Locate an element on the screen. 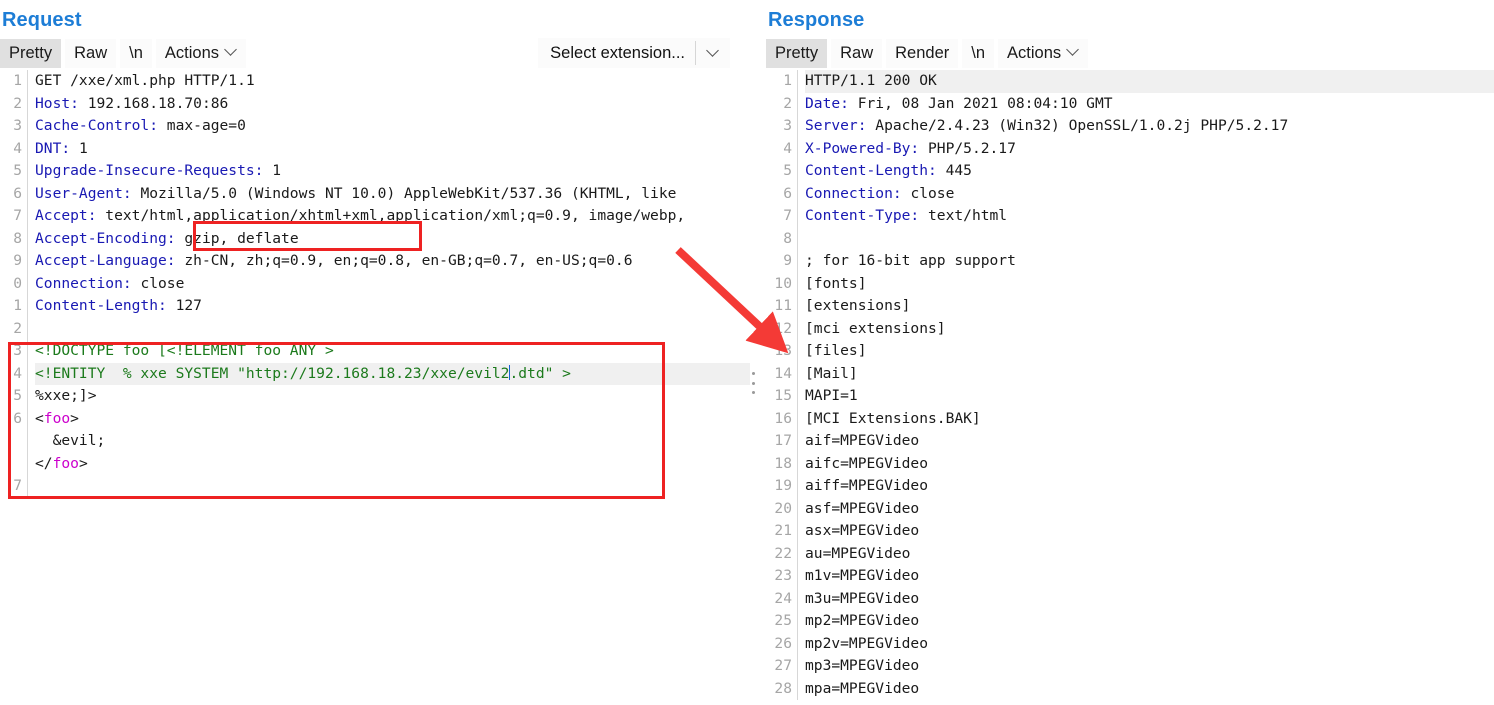 This screenshot has height=705, width=1494. request-tab-pretty: Pretty is located at coordinates (31, 53).